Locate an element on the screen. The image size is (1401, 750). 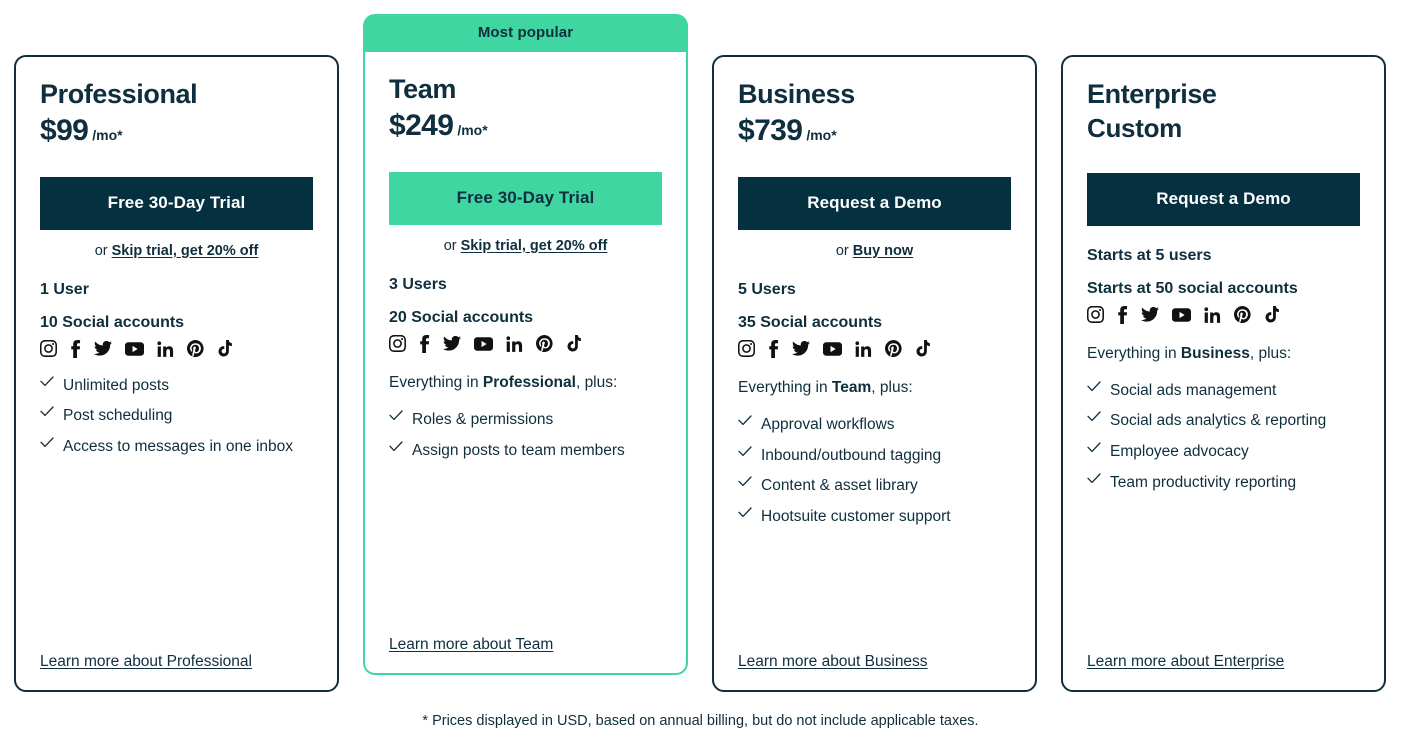
feature-text: Post scheduling is located at coordinates (118, 416).